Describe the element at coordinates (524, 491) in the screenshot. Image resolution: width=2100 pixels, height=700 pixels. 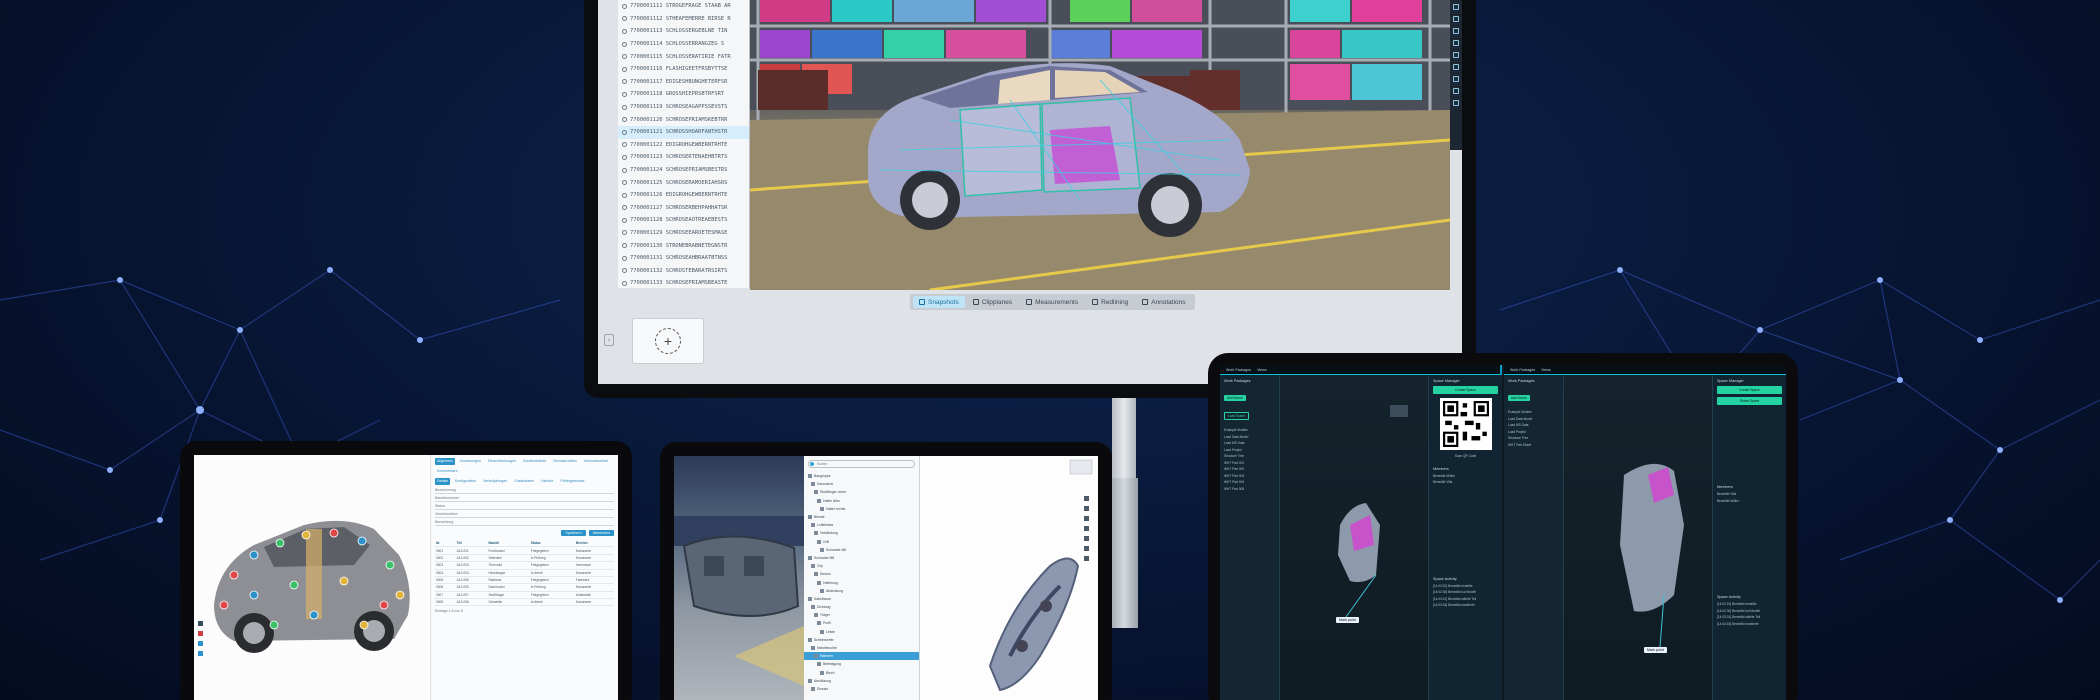
I see `form-field: Bezeichnung` at that location.